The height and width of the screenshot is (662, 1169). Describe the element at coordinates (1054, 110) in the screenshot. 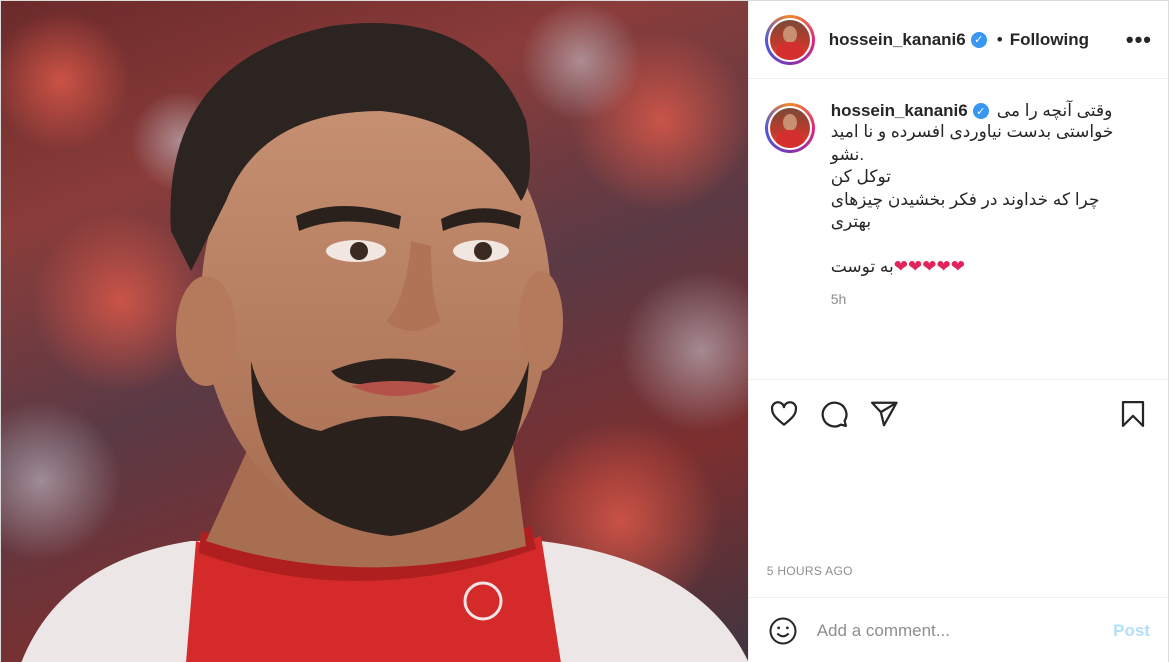

I see `caption-line-1: وقتی آنچه را می` at that location.